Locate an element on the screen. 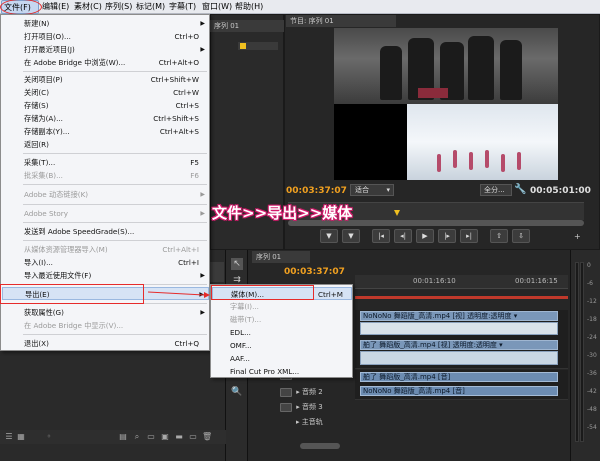  menu-item-label: 退出(X) is located at coordinates (36, 343).